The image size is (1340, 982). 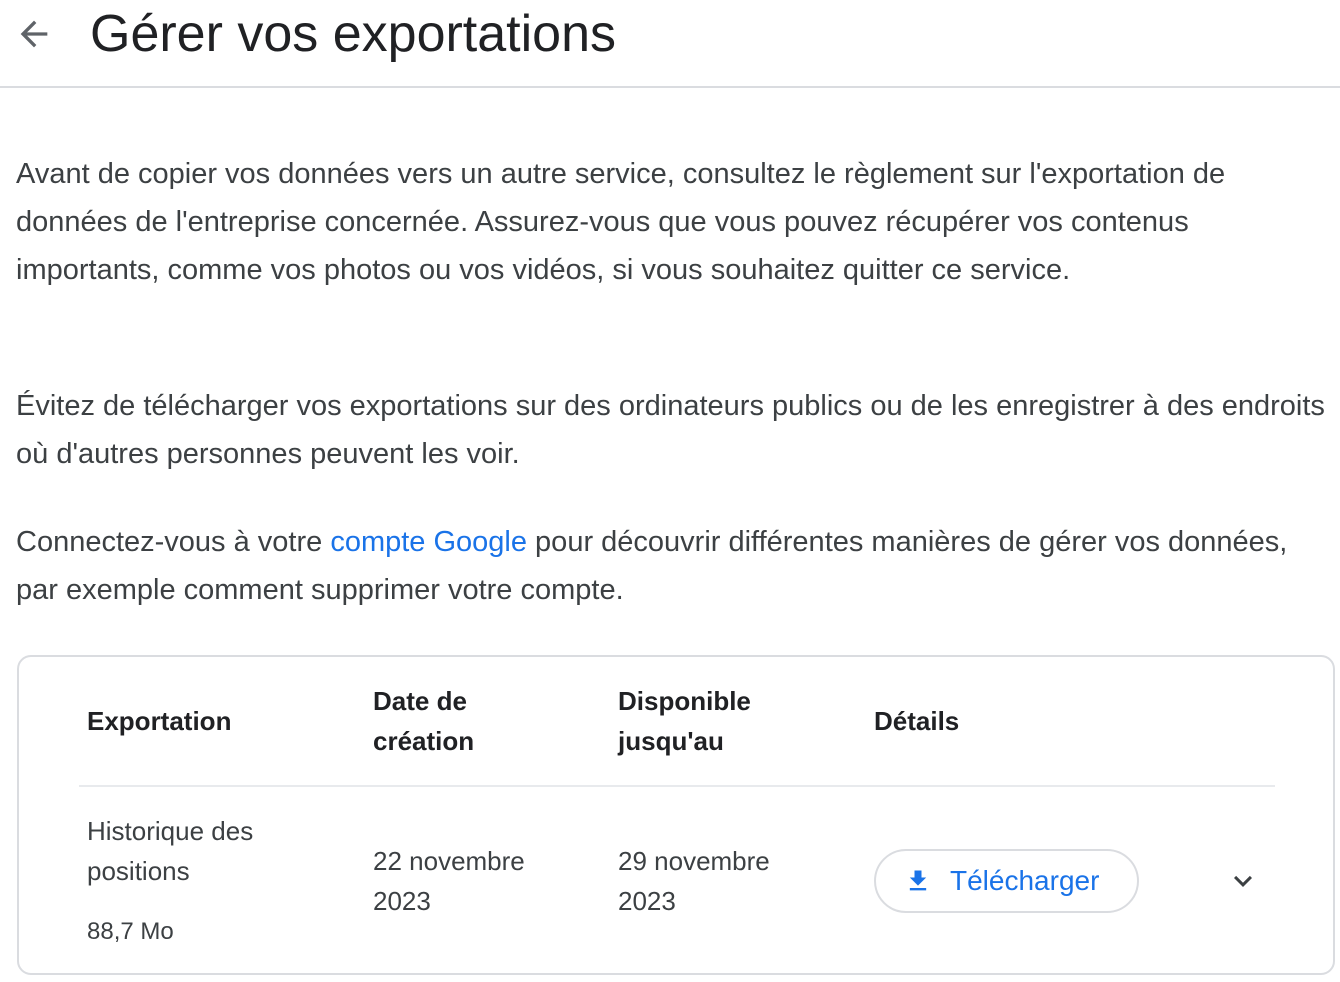 I want to click on export-created-date-line2: 2023, so click(x=402, y=901).